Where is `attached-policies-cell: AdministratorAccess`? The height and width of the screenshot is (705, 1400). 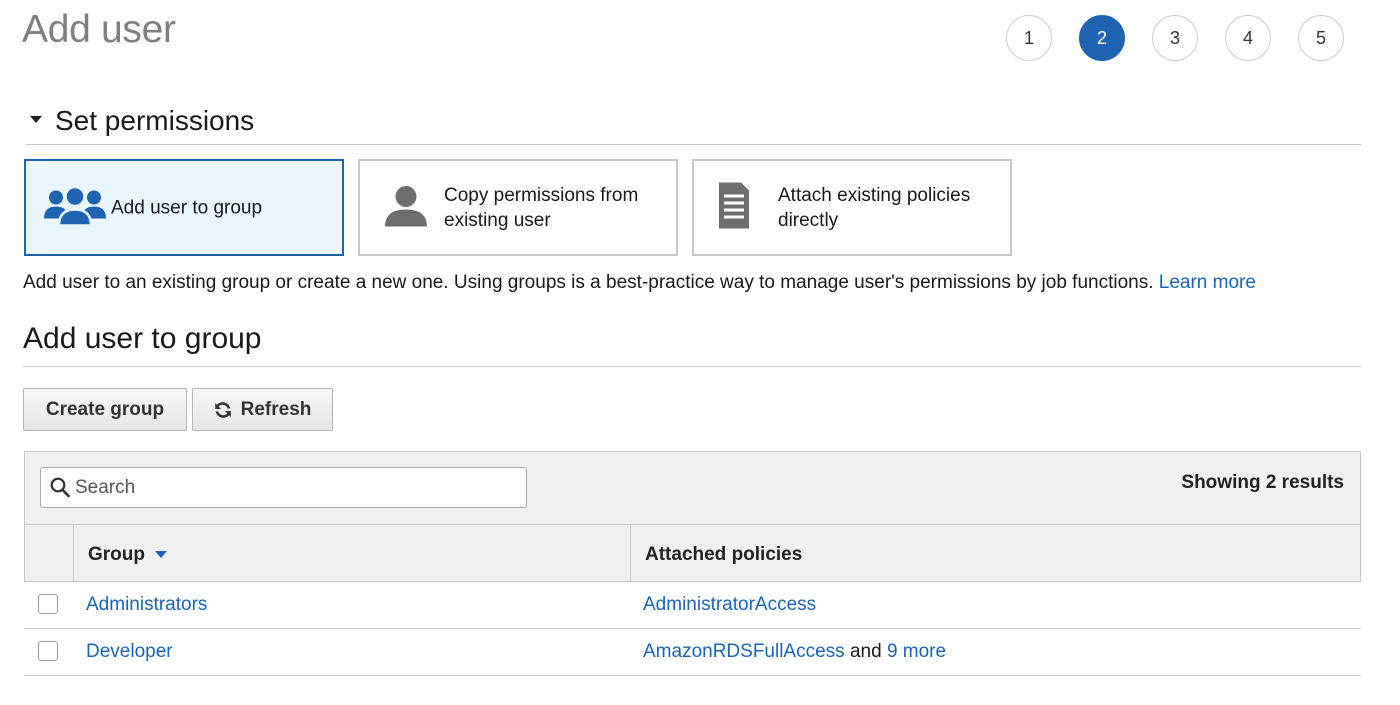 attached-policies-cell: AdministratorAccess is located at coordinates (729, 605).